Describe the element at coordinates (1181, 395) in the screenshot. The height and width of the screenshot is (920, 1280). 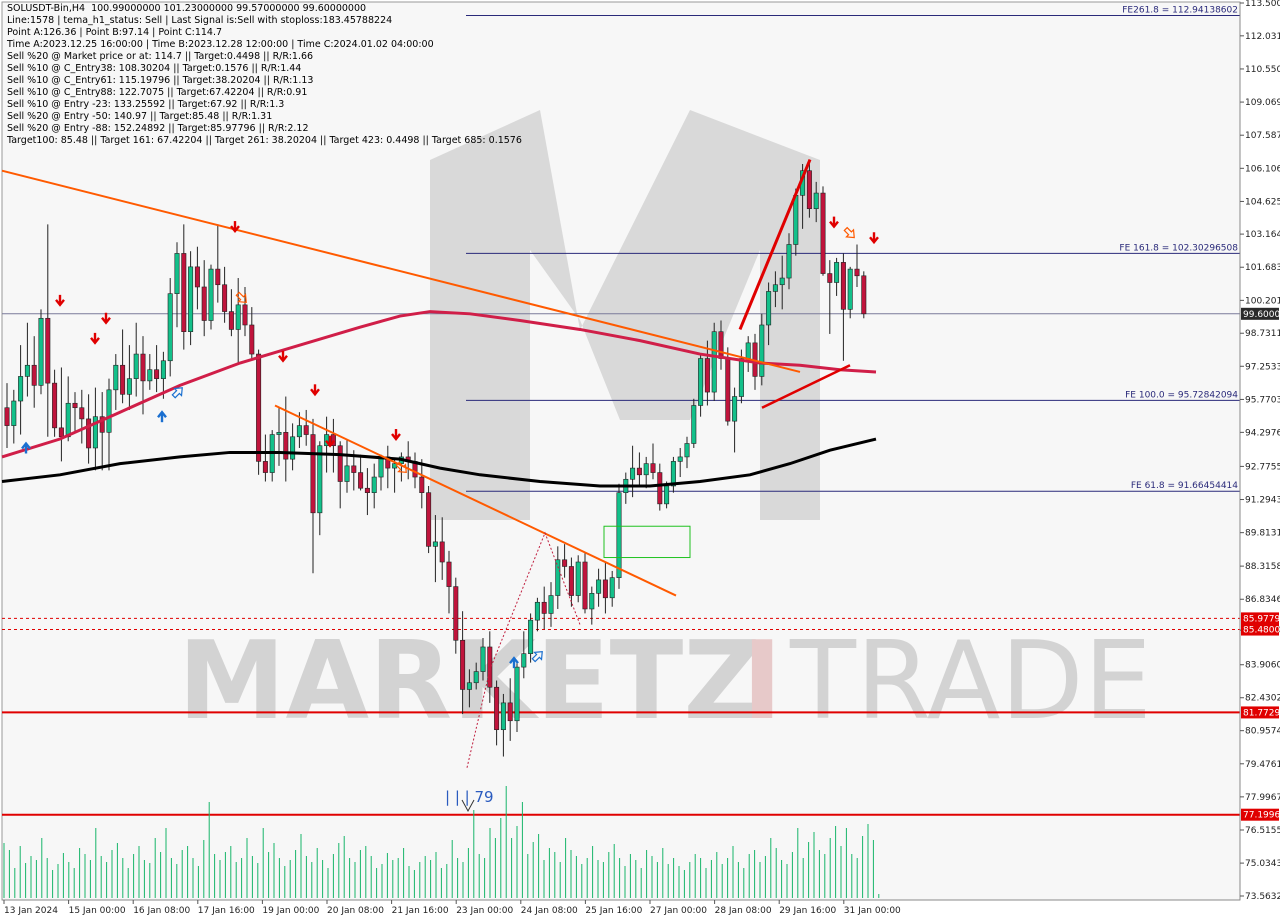
I see `fib-level-label: FE 100.0 = 95.72842094` at that location.